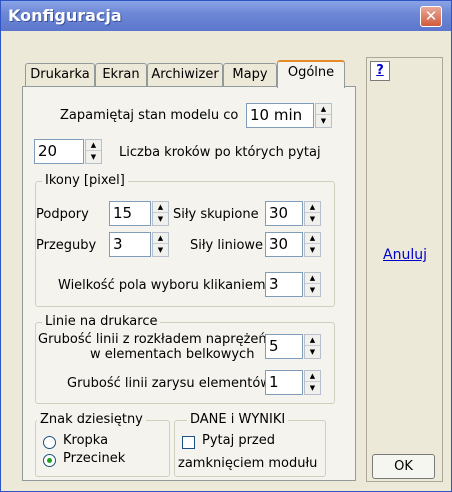  Describe the element at coordinates (149, 115) in the screenshot. I see `save-interval-label: Zapamiętaj stan modelu co` at that location.